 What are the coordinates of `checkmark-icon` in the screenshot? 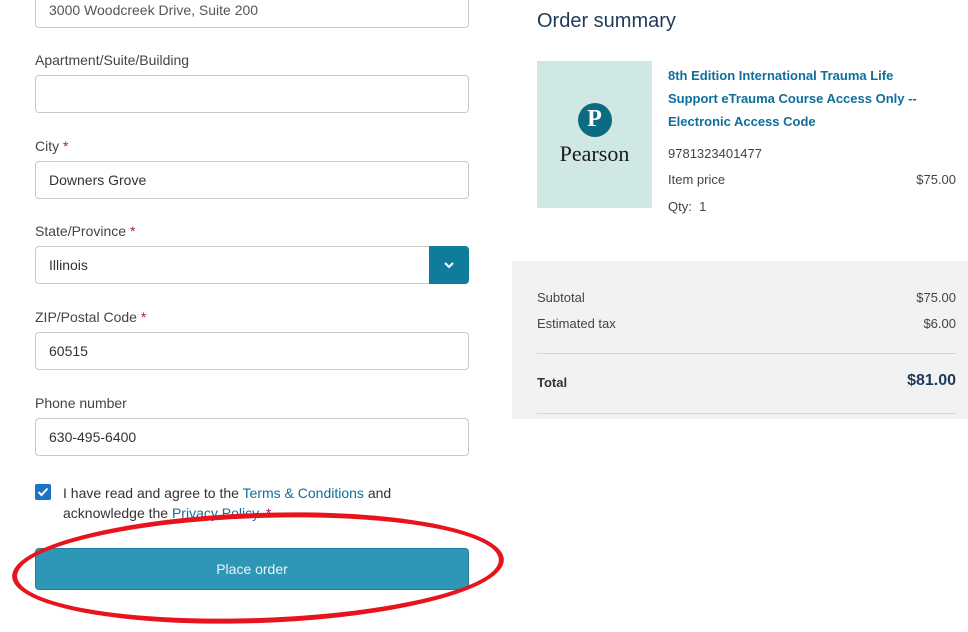 It's located at (43, 492).